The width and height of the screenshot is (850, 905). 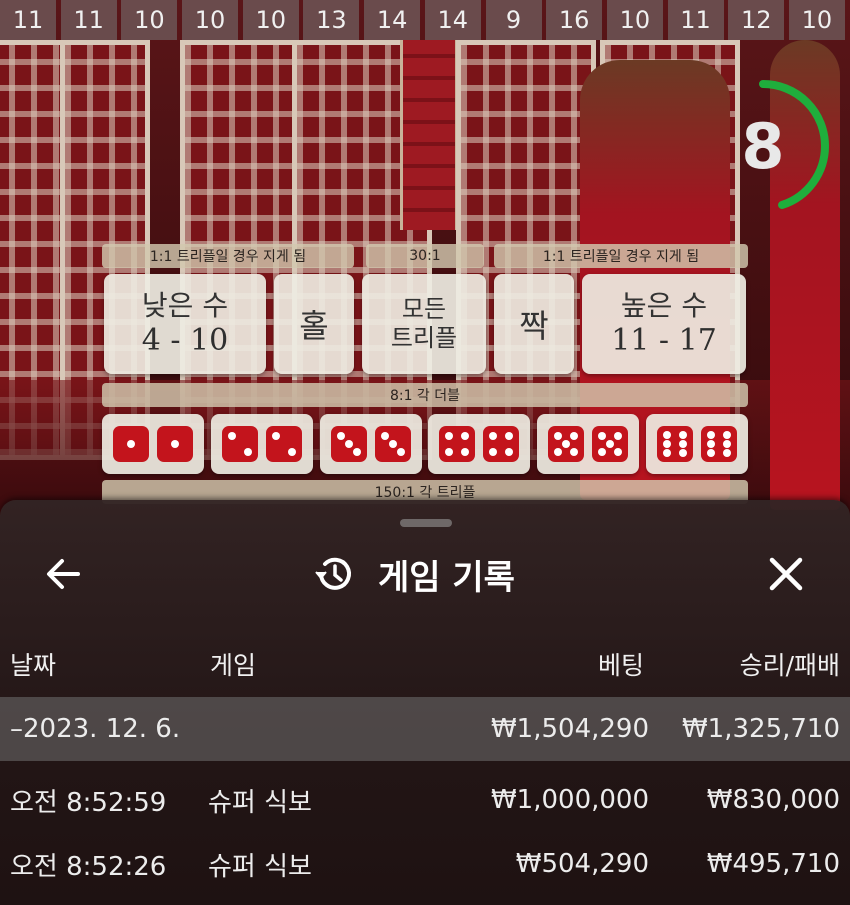 I want to click on column-header-date: 날짜, so click(x=33, y=665).